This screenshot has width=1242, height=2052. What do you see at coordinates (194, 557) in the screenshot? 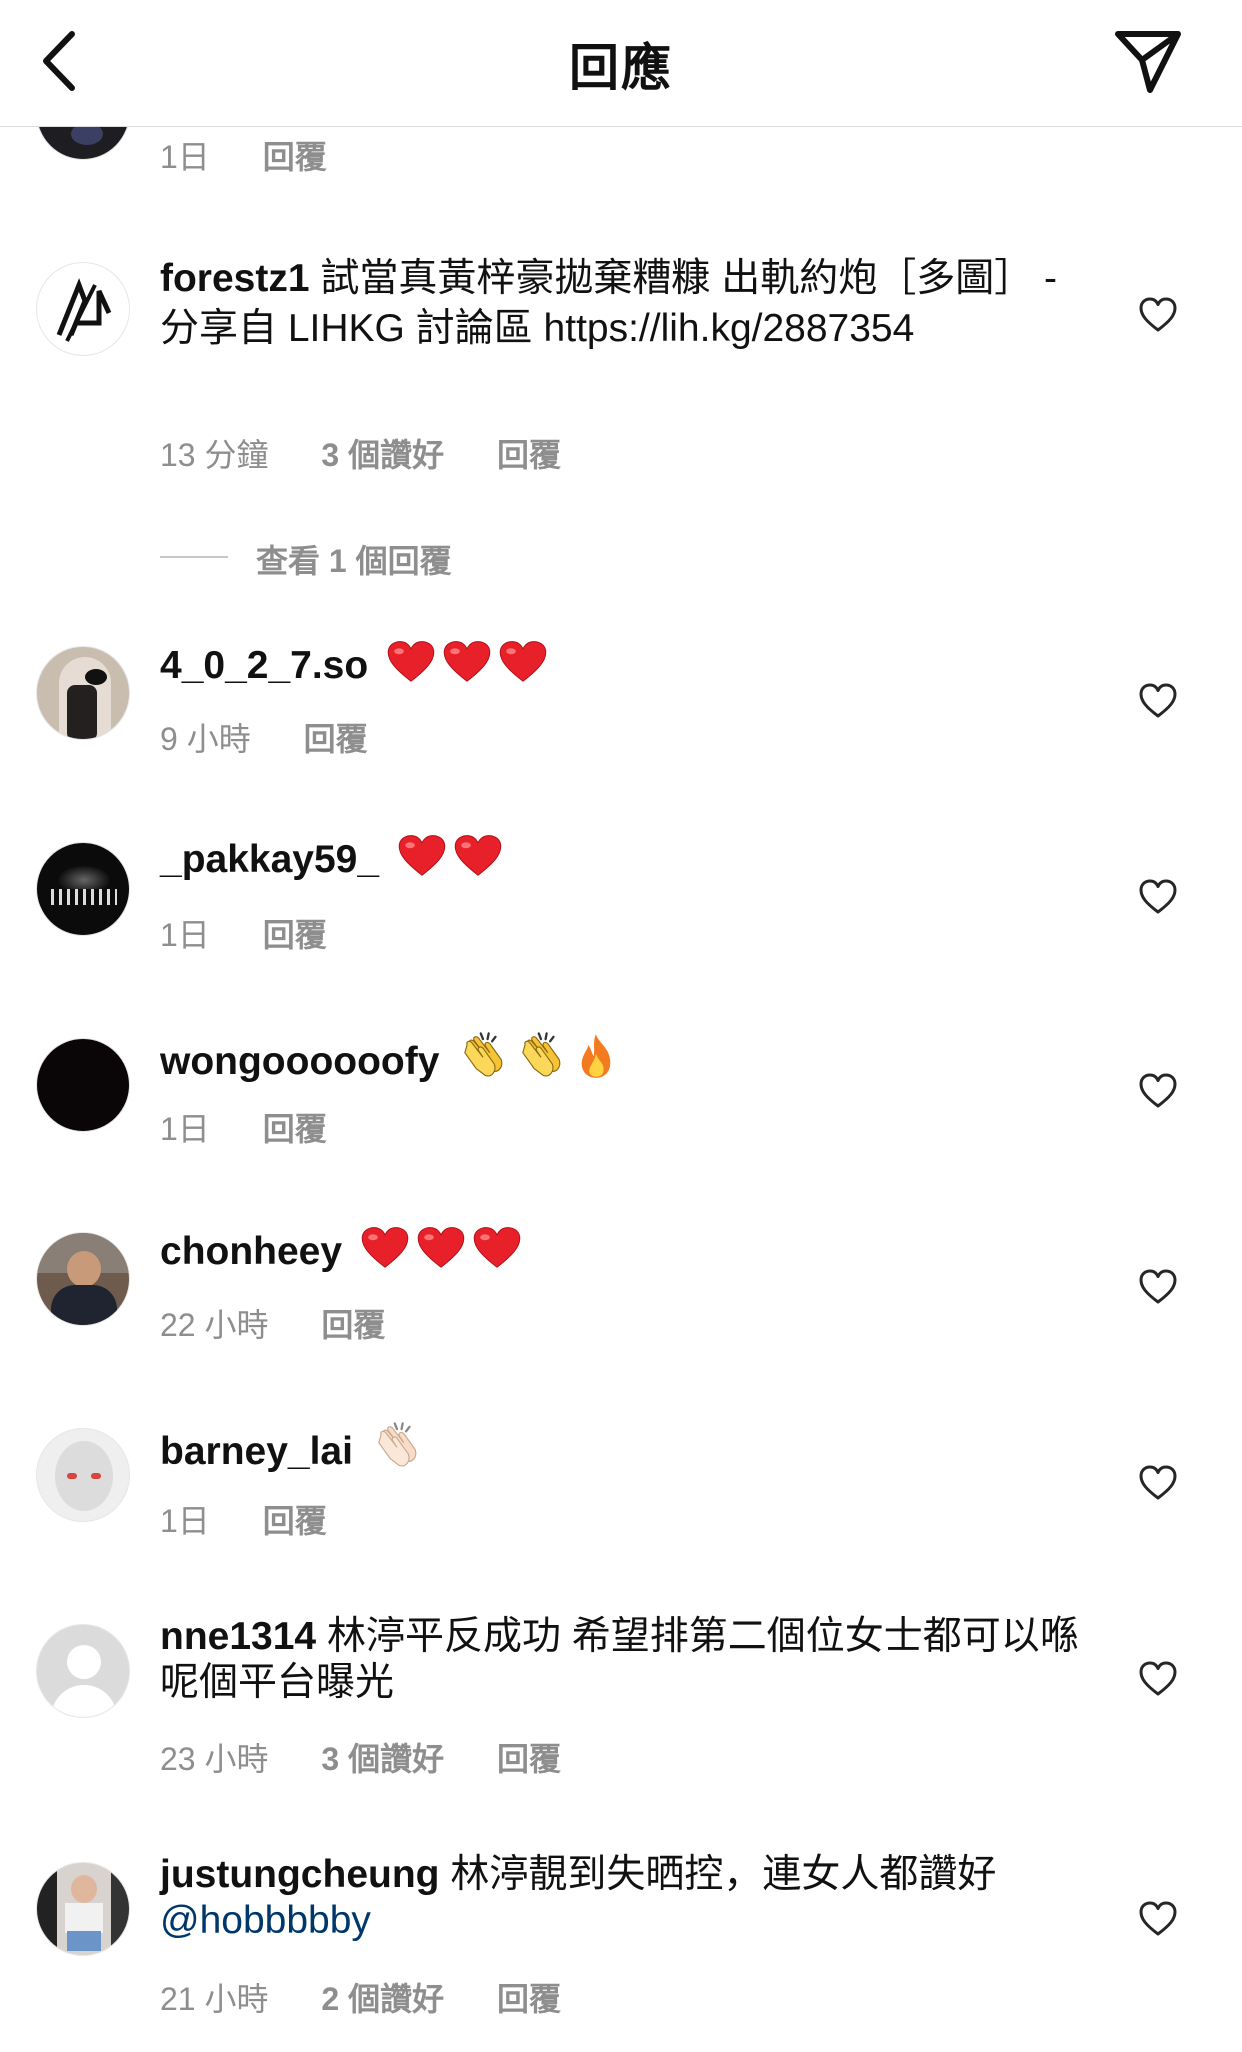
I see `divider` at bounding box center [194, 557].